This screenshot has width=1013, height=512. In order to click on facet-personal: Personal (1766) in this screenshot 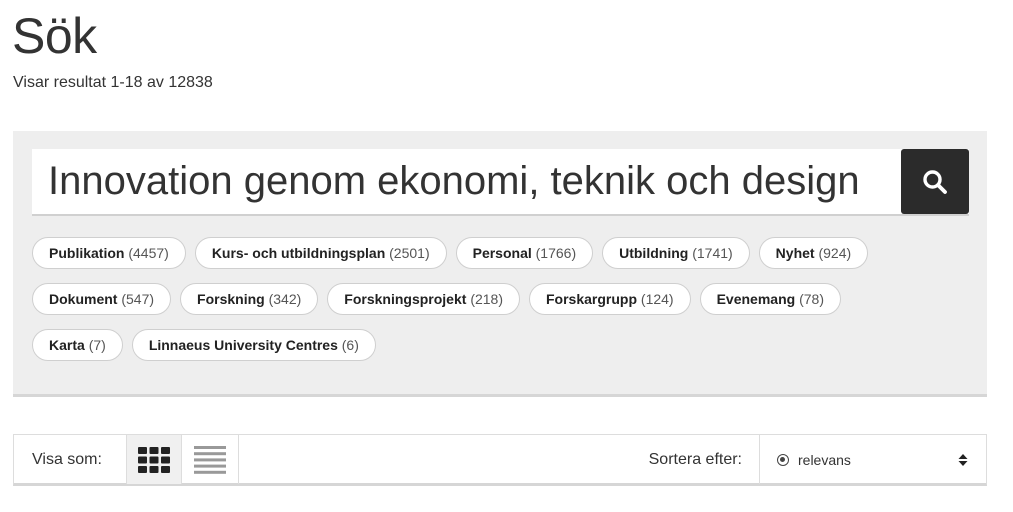, I will do `click(524, 253)`.